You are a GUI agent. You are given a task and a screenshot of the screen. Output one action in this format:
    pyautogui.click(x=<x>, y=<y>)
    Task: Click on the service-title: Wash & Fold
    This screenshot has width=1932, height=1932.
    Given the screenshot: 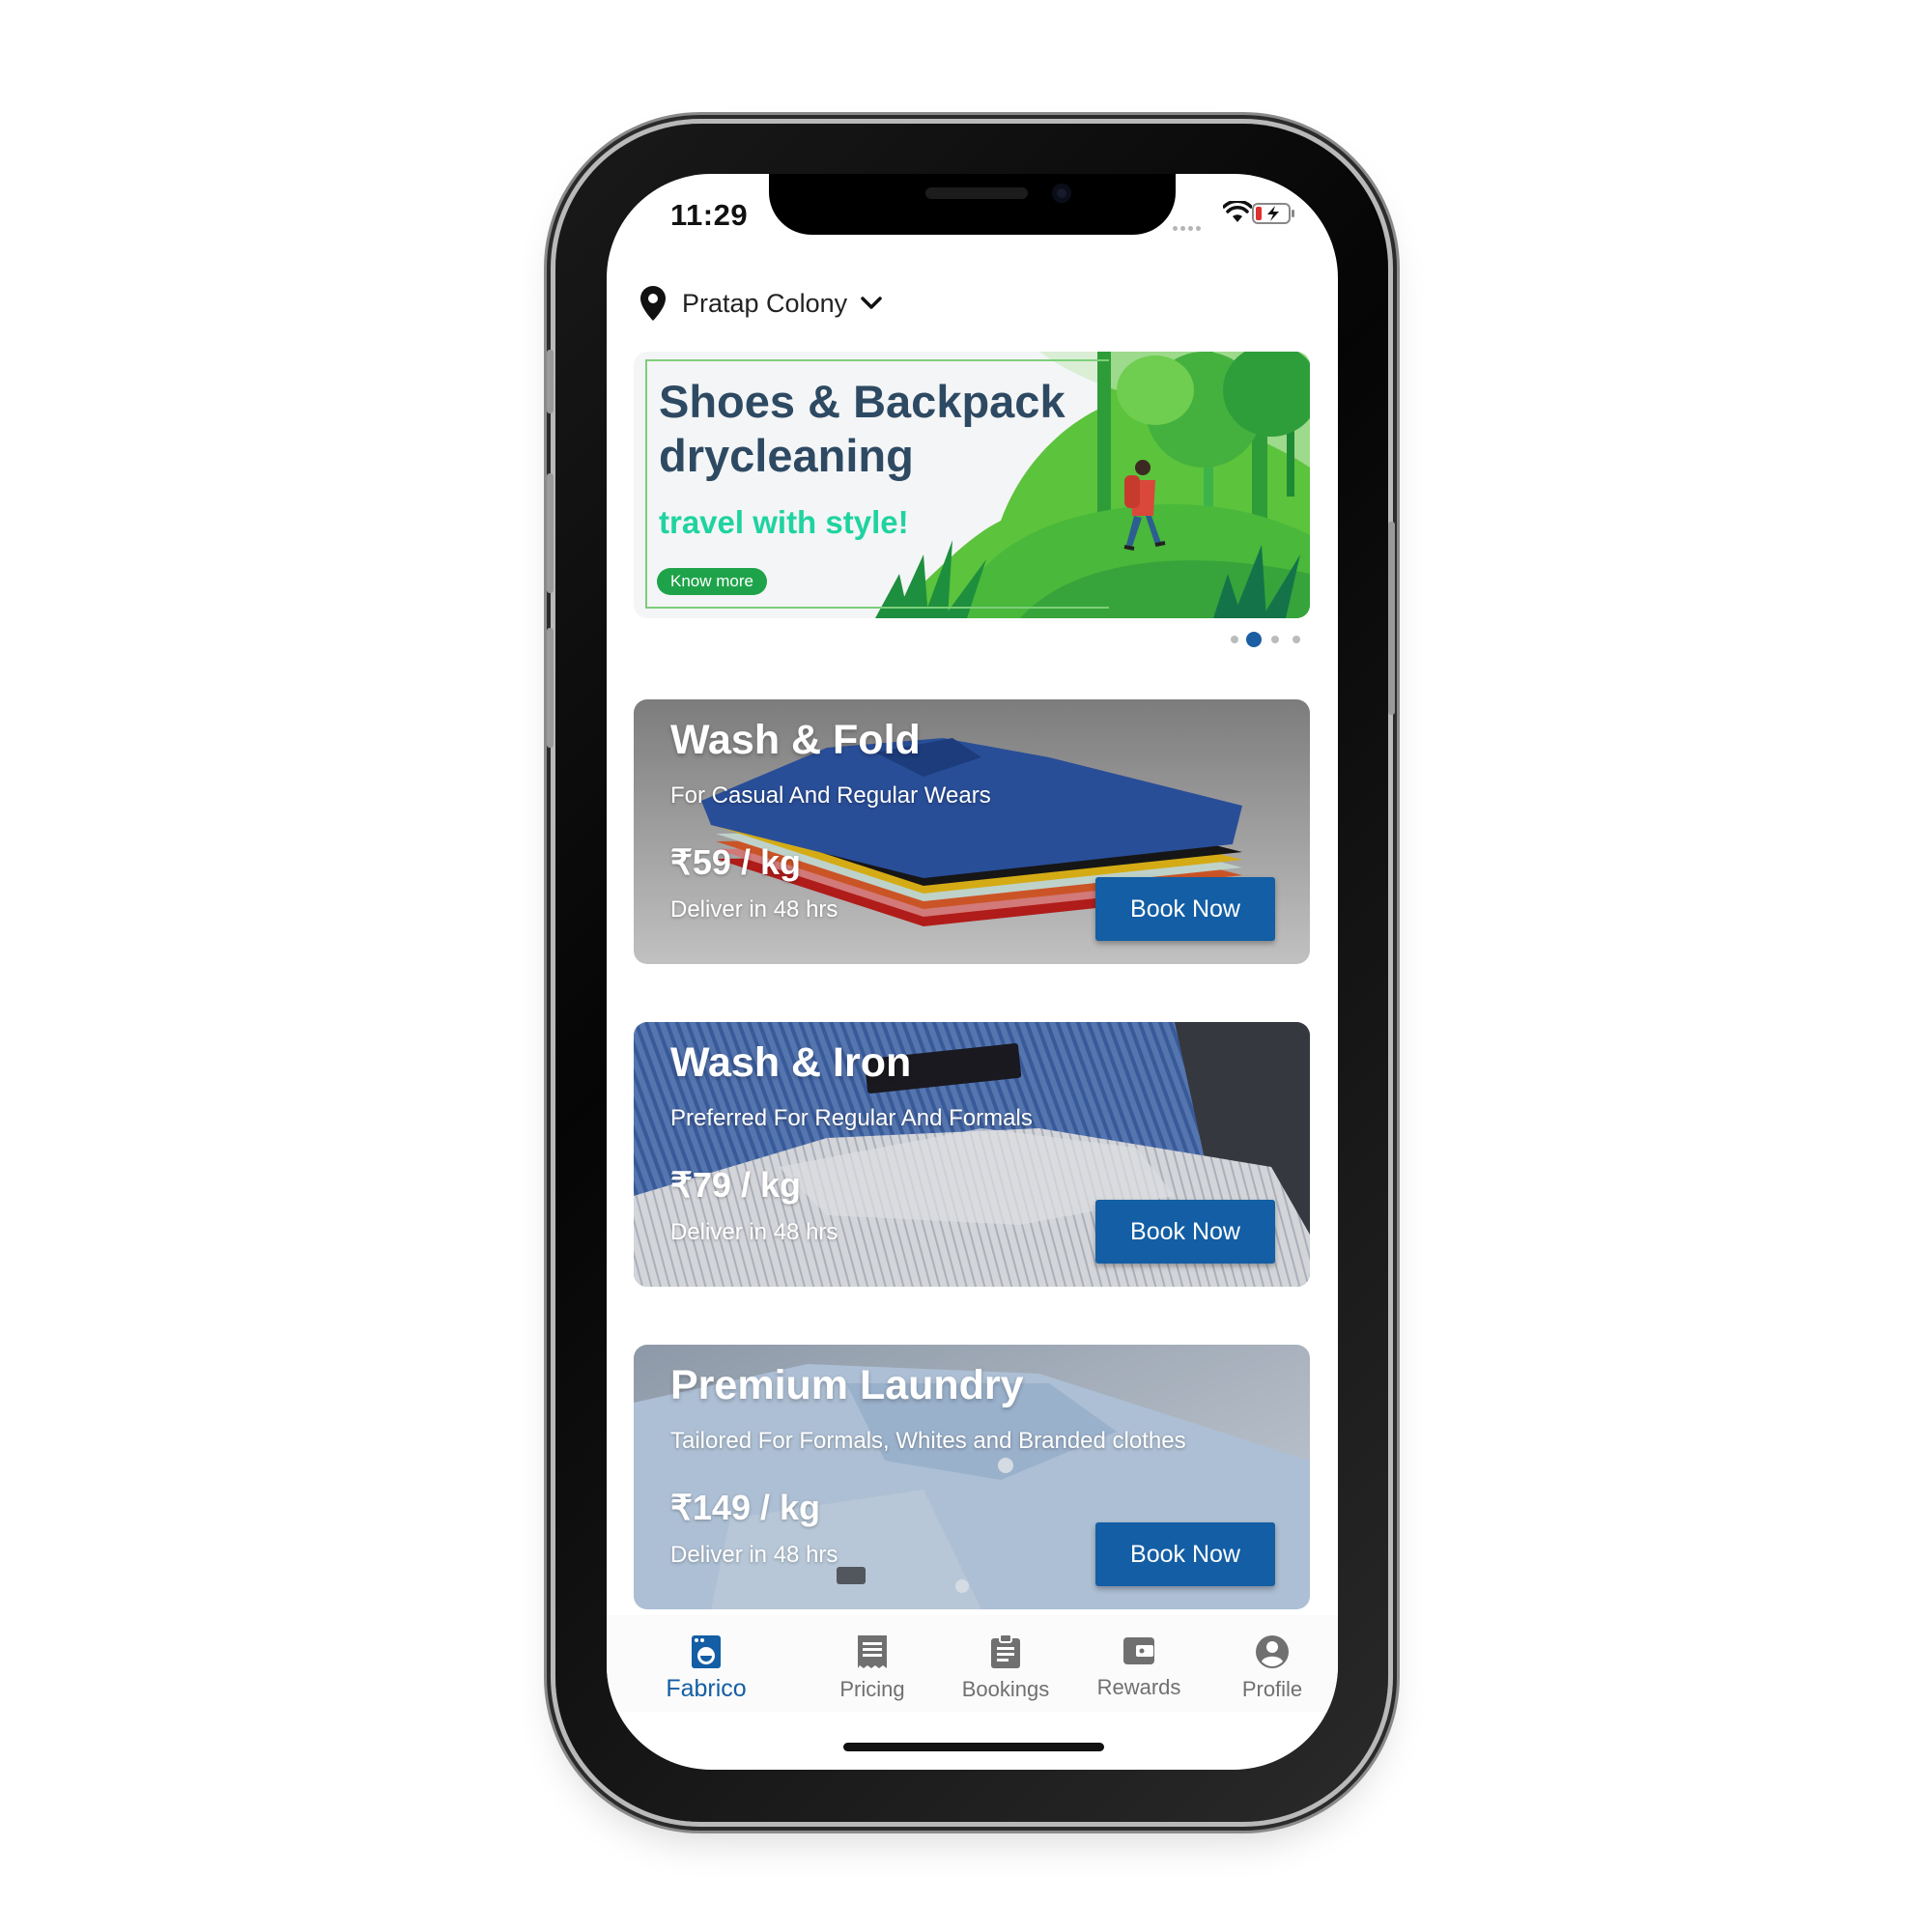 What is the action you would take?
    pyautogui.click(x=795, y=740)
    